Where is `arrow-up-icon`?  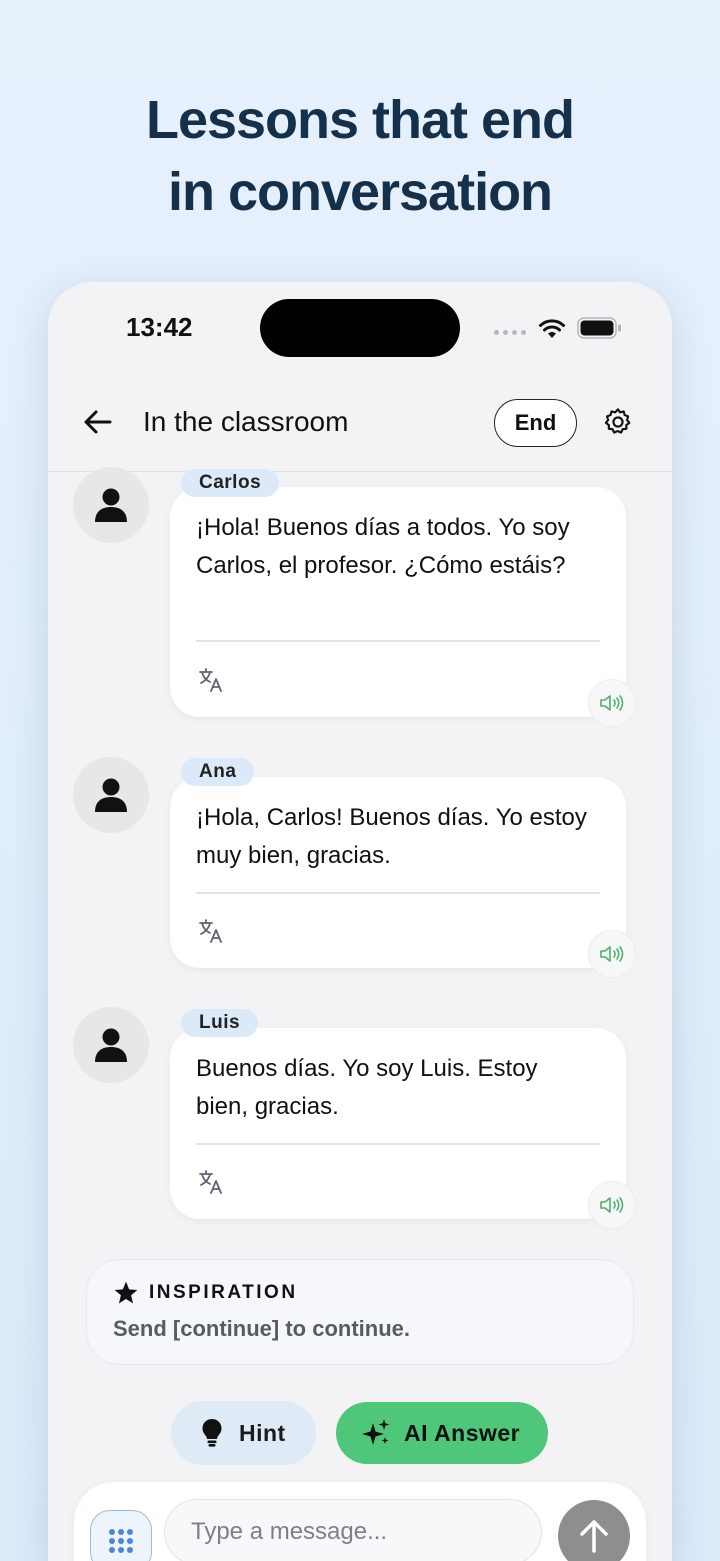
arrow-up-icon is located at coordinates (594, 1536).